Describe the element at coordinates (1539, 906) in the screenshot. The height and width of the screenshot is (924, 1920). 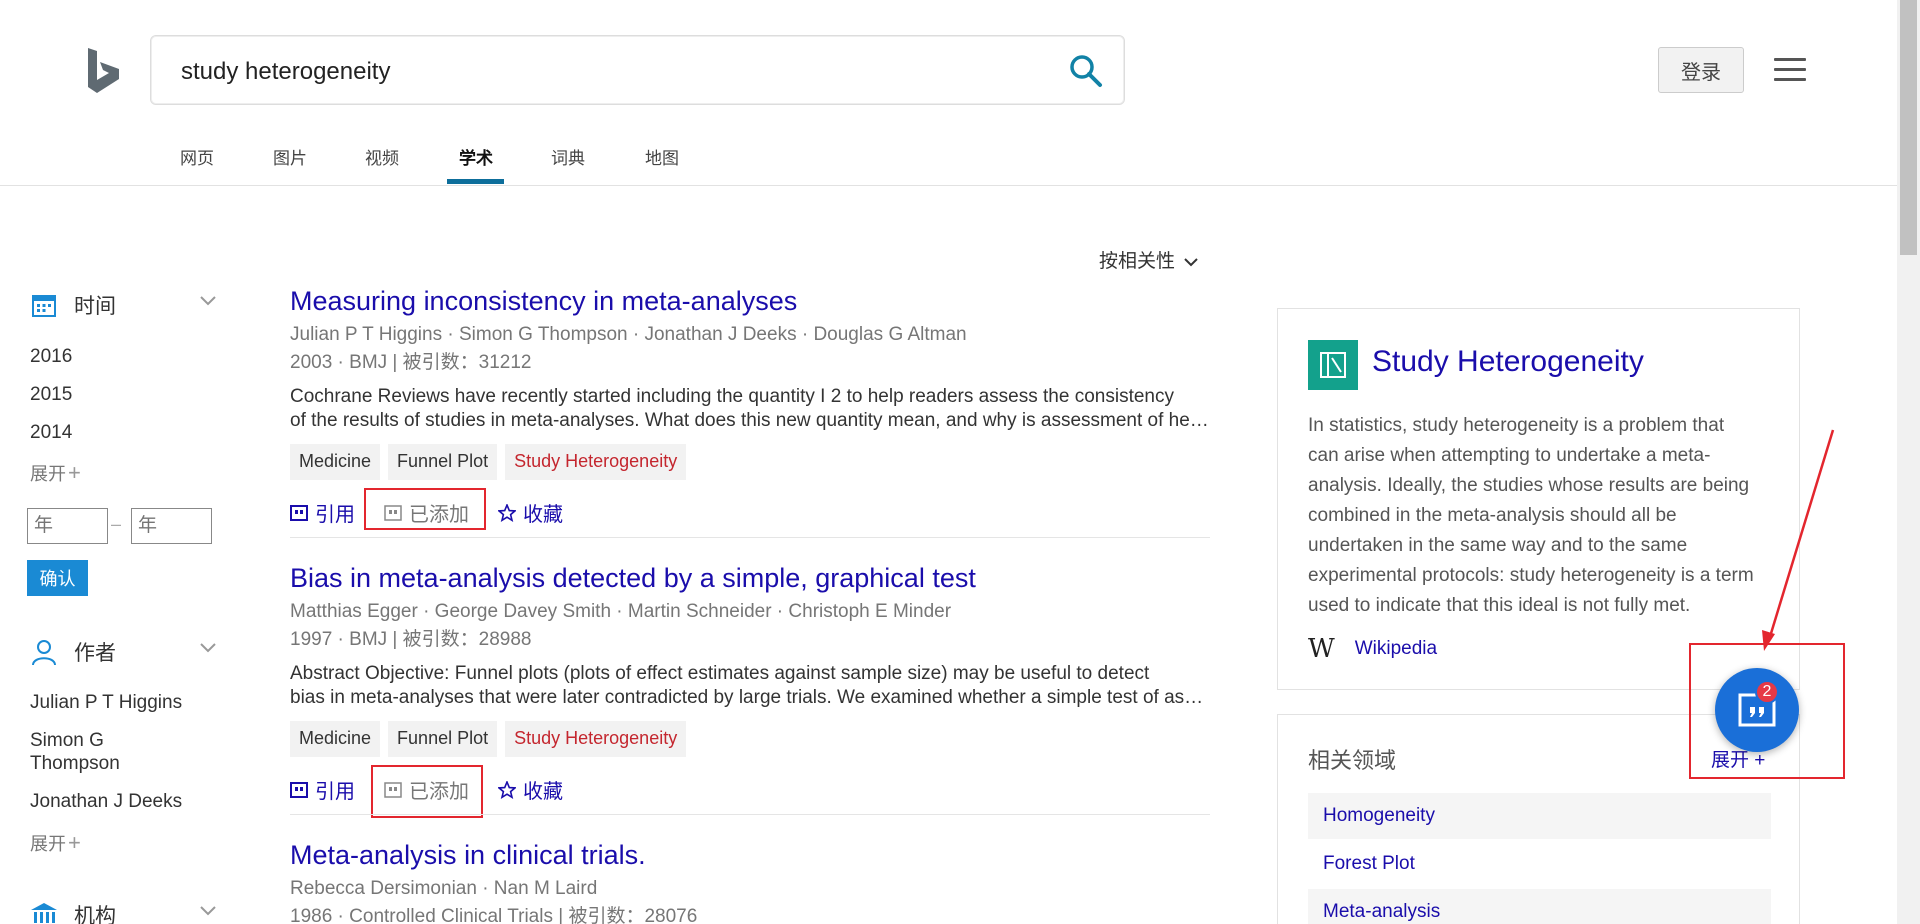
I see `related-item: Meta-analysis` at that location.